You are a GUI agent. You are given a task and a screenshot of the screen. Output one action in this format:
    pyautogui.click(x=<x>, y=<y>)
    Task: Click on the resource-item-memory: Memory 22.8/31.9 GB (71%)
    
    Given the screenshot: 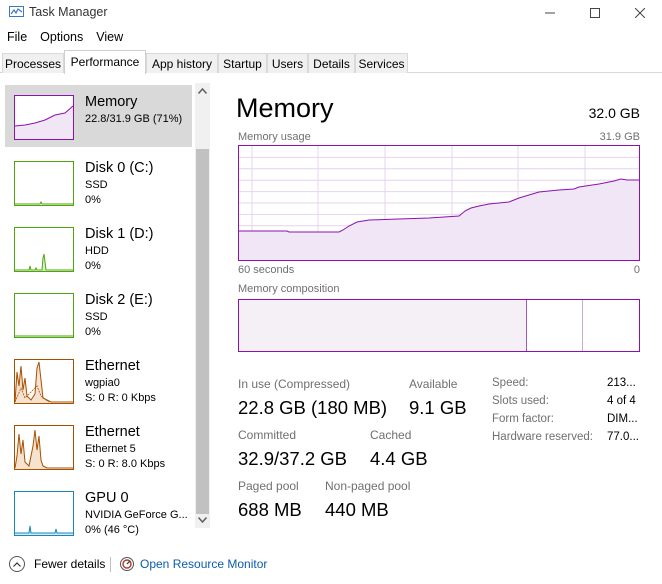 What is the action you would take?
    pyautogui.click(x=98, y=116)
    